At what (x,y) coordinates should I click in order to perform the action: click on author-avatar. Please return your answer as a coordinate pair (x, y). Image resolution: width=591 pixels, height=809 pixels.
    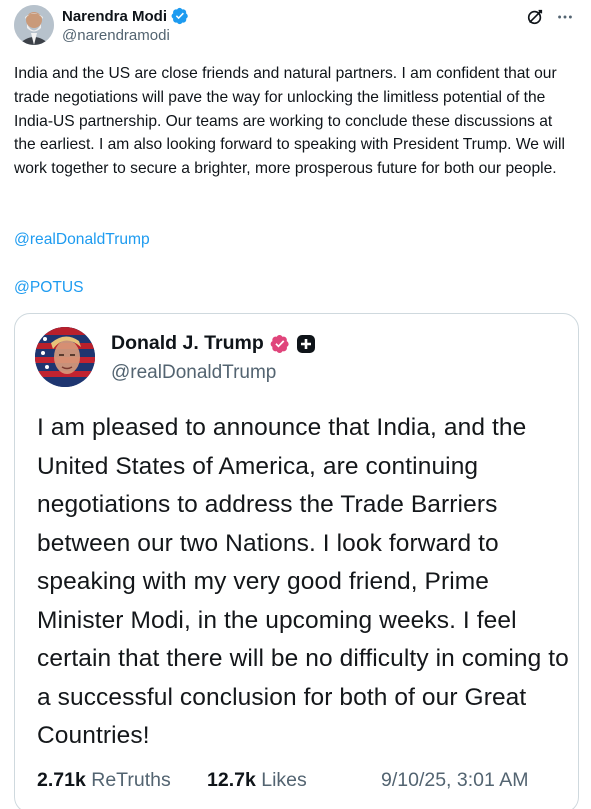
    Looking at the image, I should click on (34, 25).